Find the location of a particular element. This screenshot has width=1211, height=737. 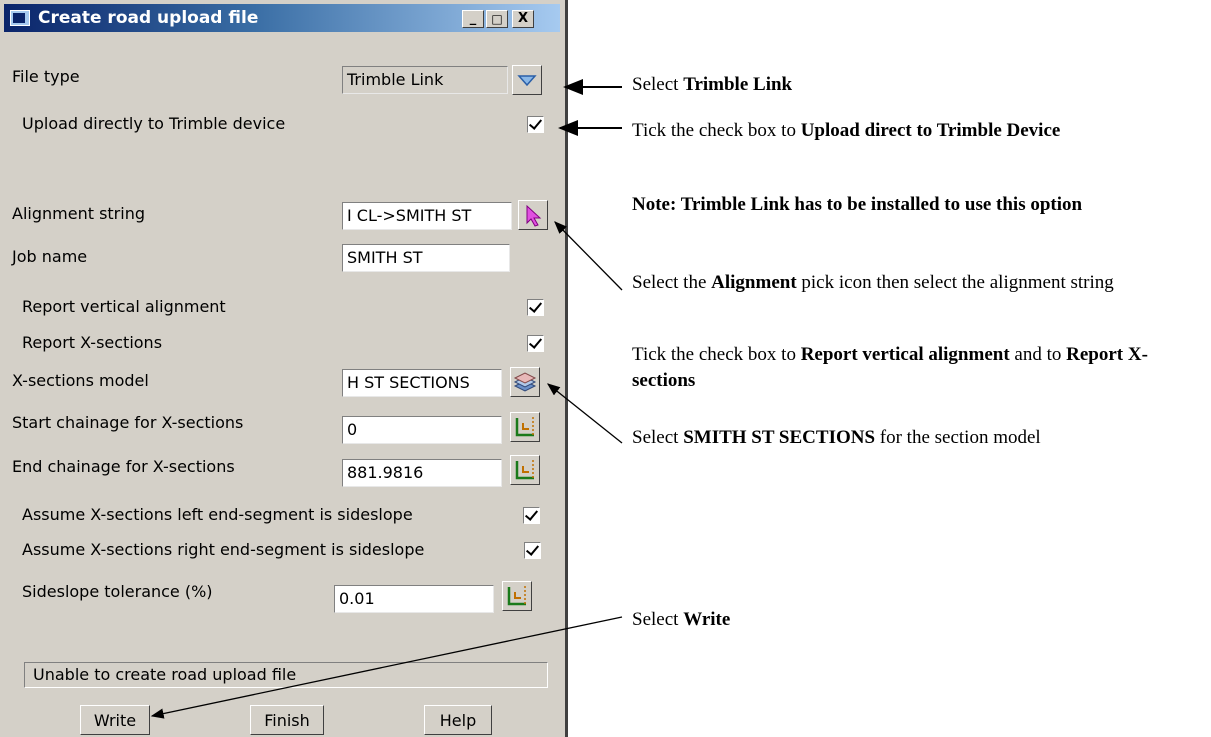

xsections-model-field: H ST SECTIONS is located at coordinates (422, 383).